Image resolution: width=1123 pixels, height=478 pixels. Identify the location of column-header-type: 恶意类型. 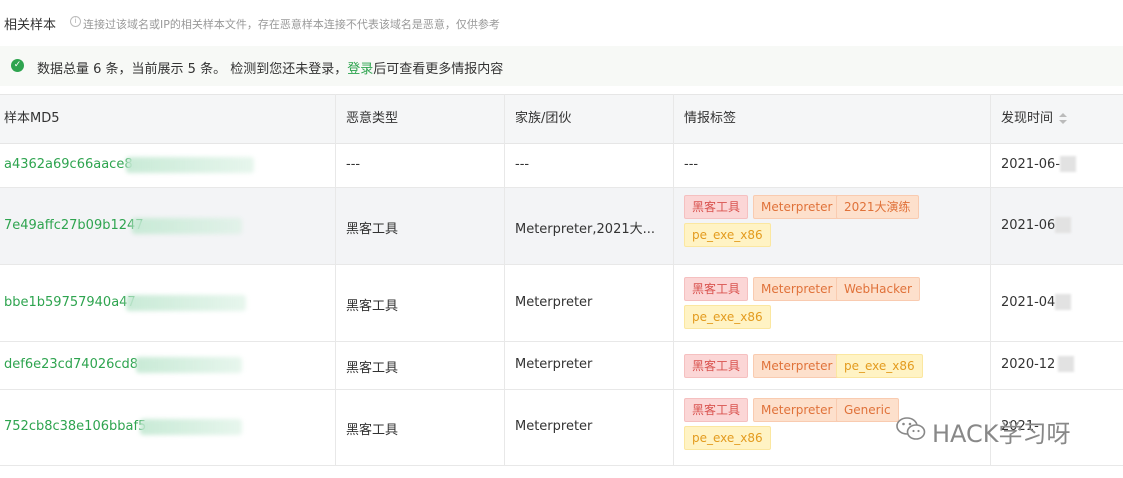
(372, 118).